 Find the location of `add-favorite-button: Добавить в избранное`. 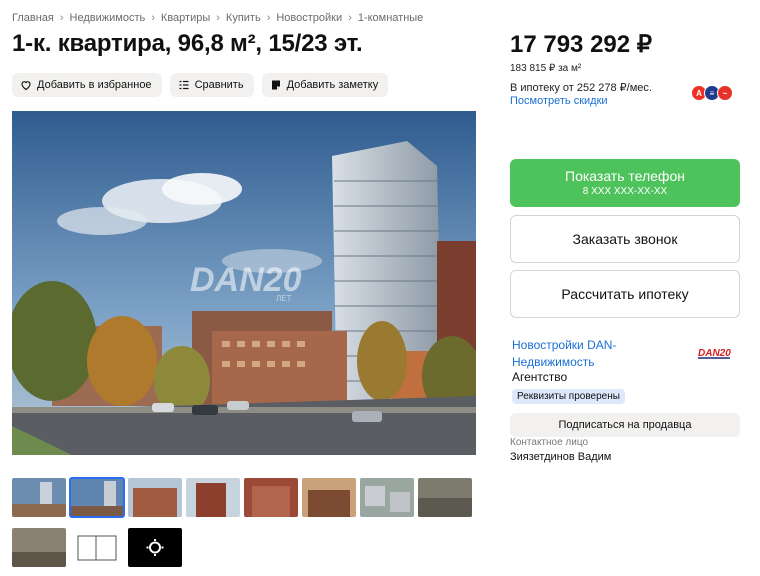

add-favorite-button: Добавить в избранное is located at coordinates (87, 85).